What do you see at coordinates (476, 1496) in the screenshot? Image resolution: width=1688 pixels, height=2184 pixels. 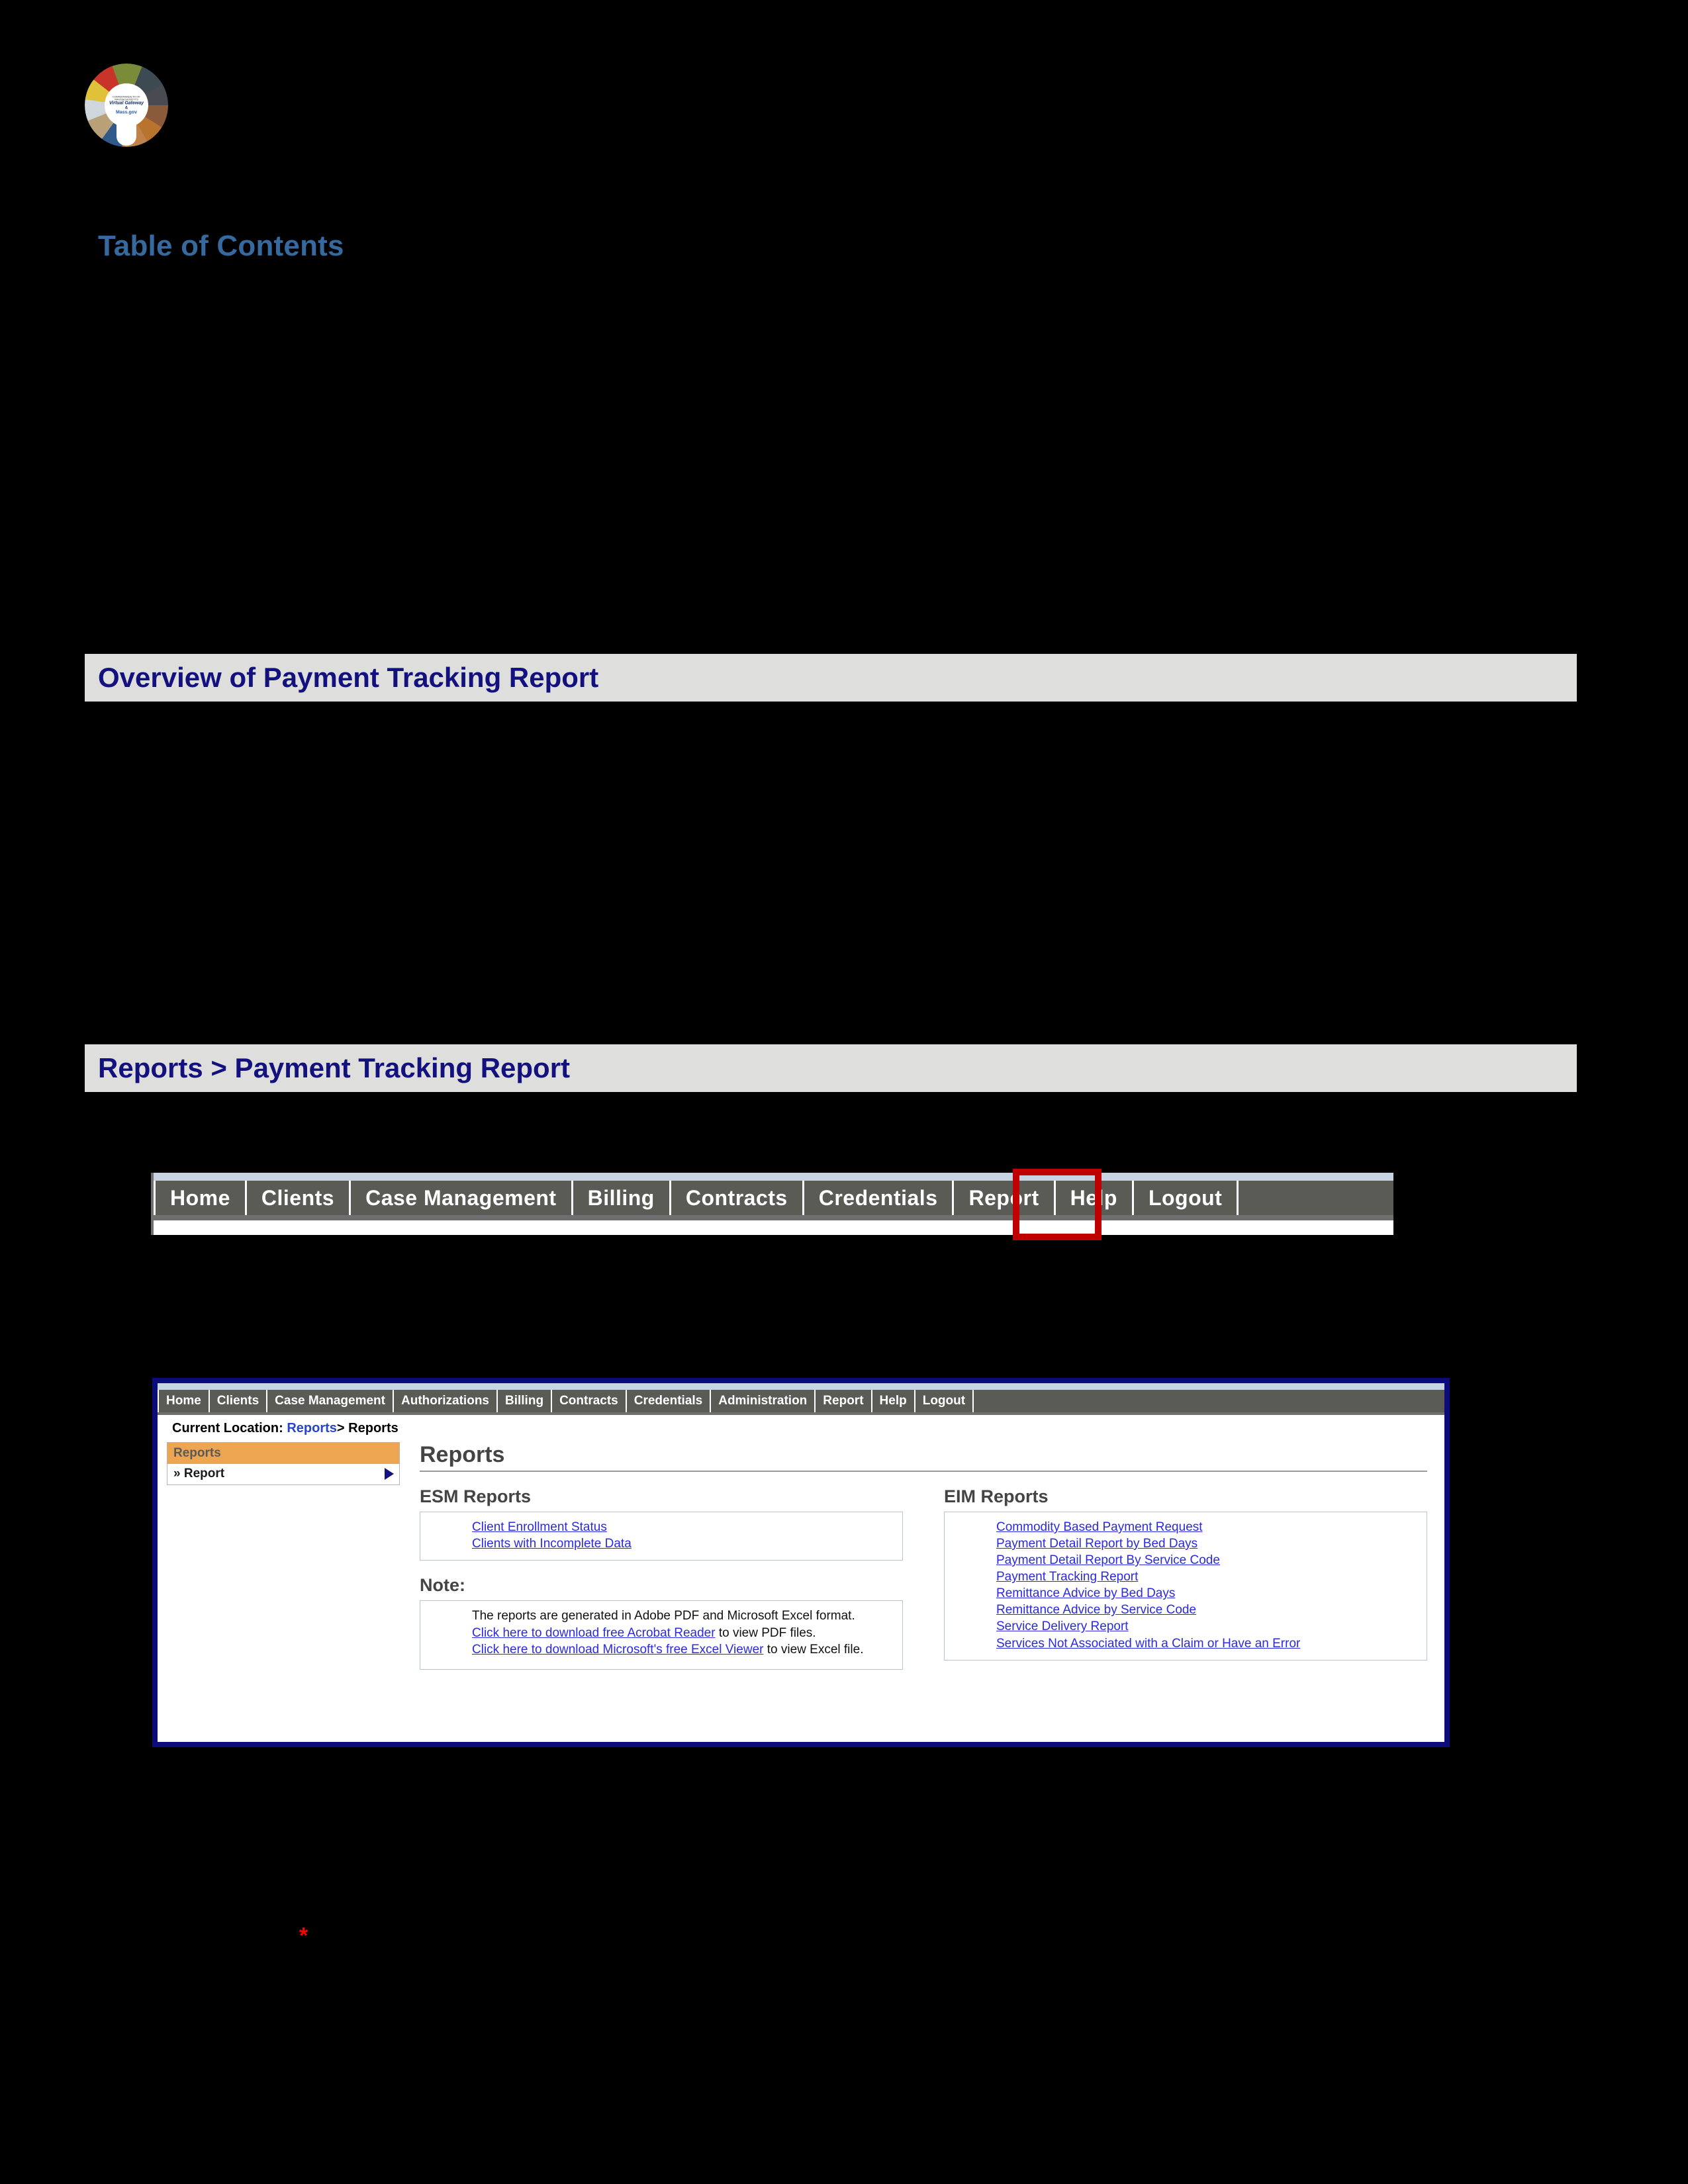 I see `esm-reports-heading: ESM Reports` at bounding box center [476, 1496].